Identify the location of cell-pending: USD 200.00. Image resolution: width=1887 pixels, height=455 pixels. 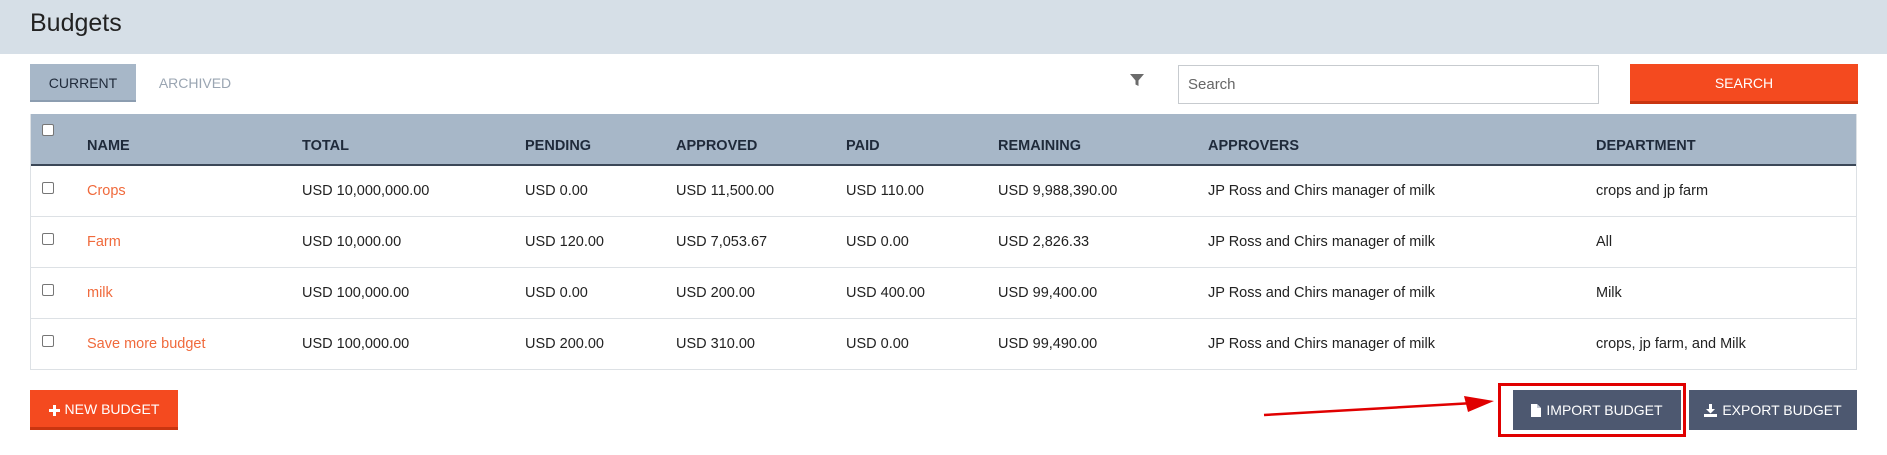
(564, 343).